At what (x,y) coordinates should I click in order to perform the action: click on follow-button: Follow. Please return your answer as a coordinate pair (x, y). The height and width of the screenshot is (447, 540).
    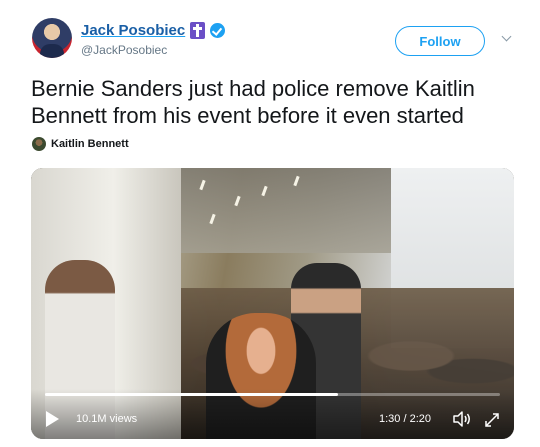
    Looking at the image, I should click on (440, 41).